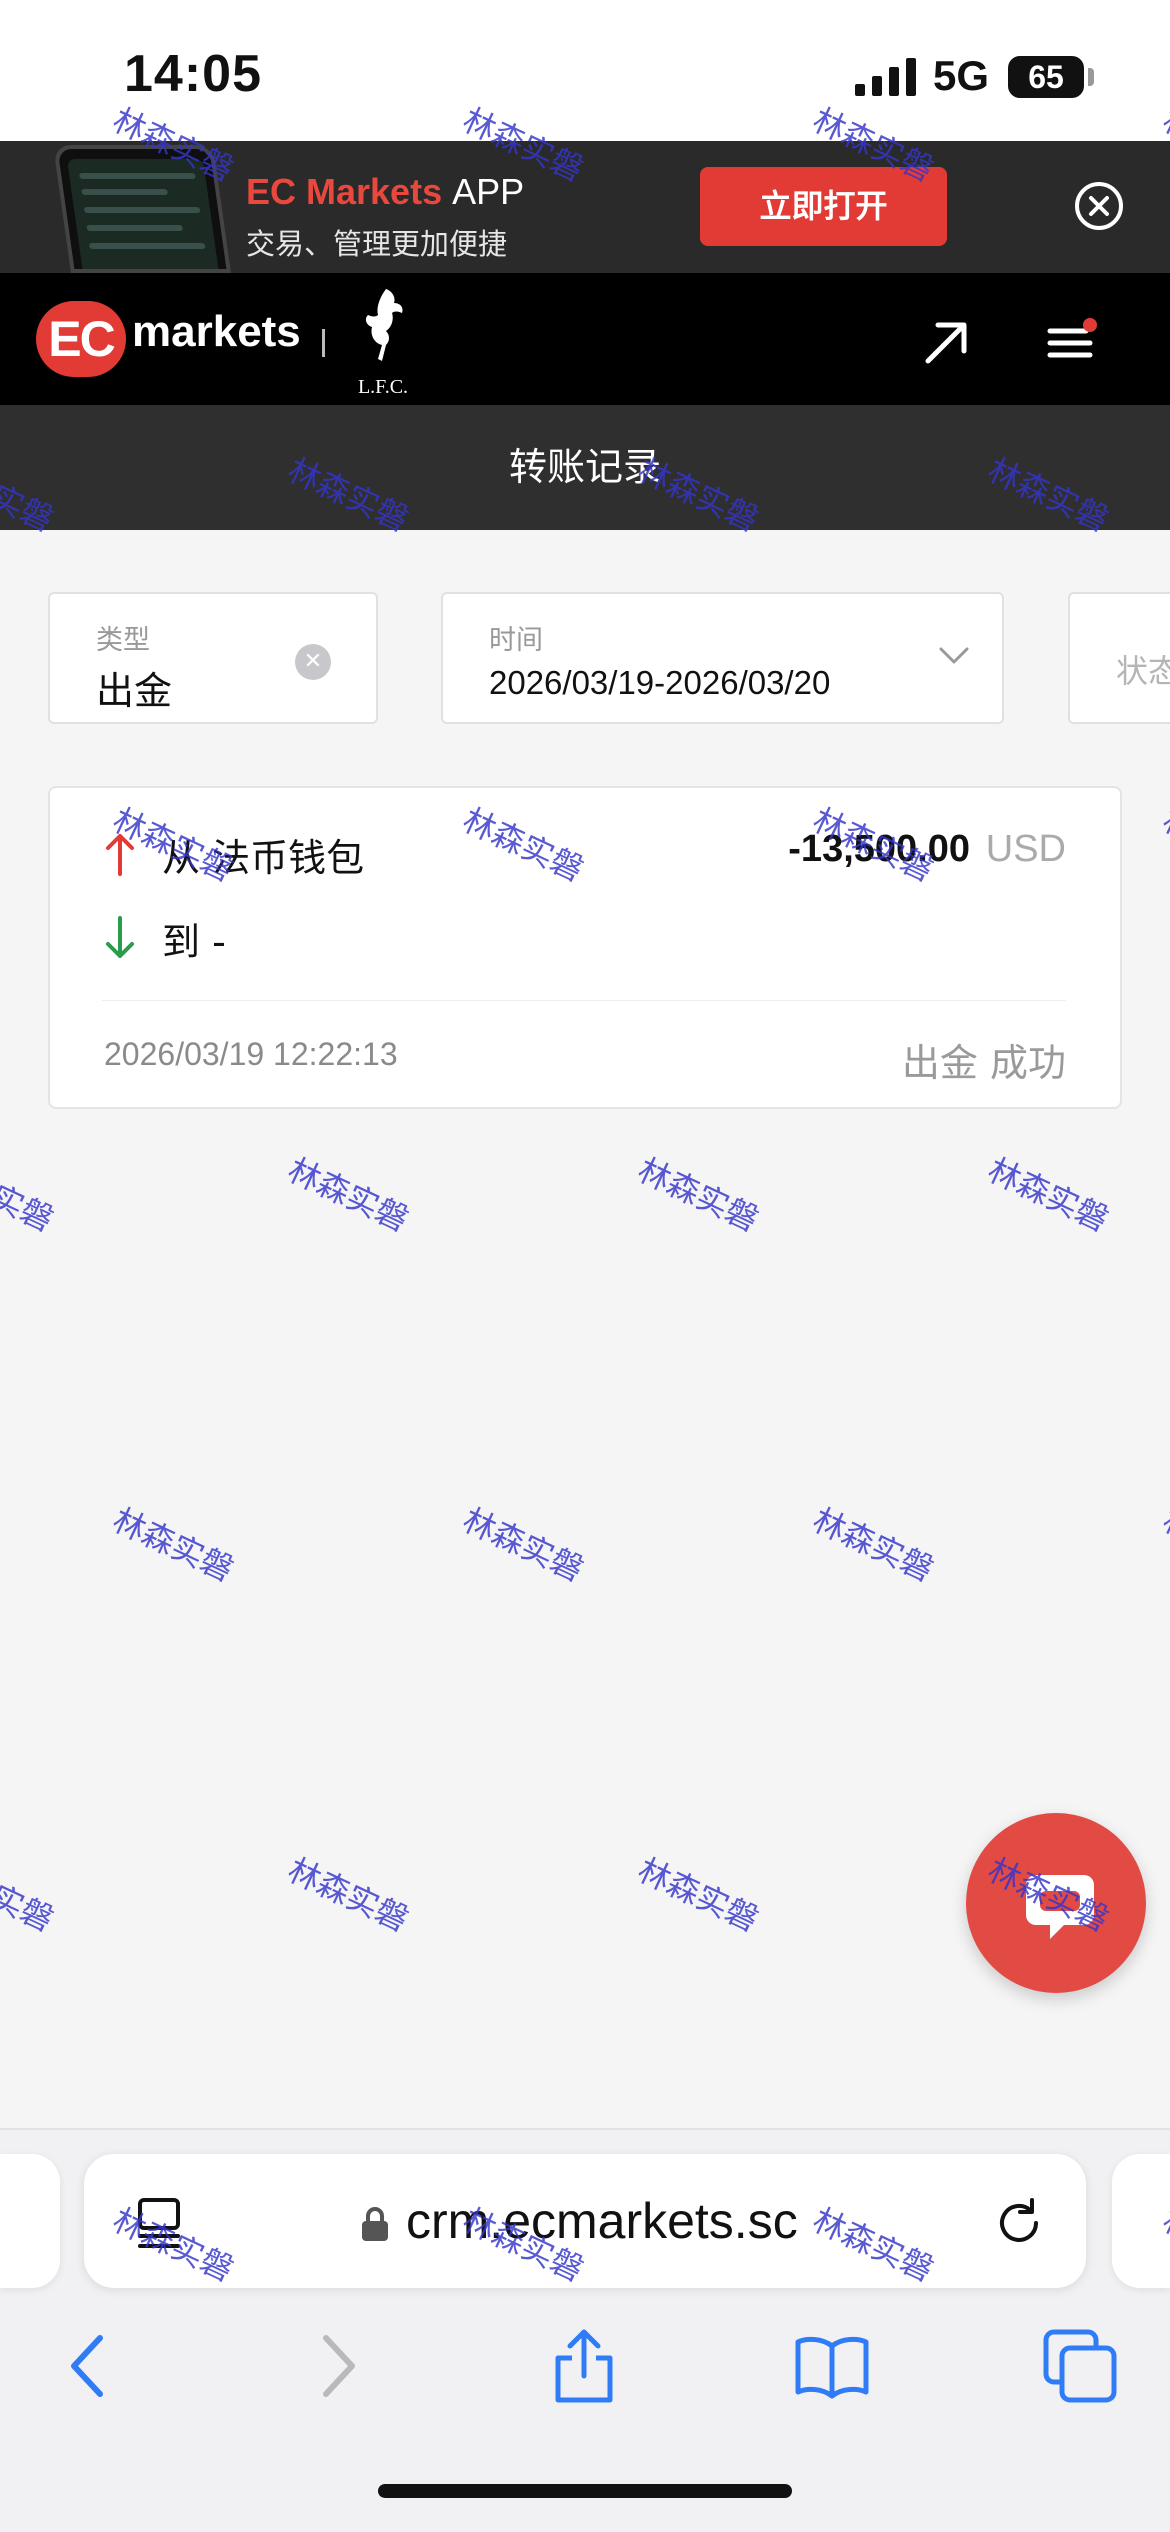 The image size is (1170, 2532). Describe the element at coordinates (585, 207) in the screenshot. I see `app-download-banner: EC Markets APP 交易、管理更加便捷 立即打开` at that location.